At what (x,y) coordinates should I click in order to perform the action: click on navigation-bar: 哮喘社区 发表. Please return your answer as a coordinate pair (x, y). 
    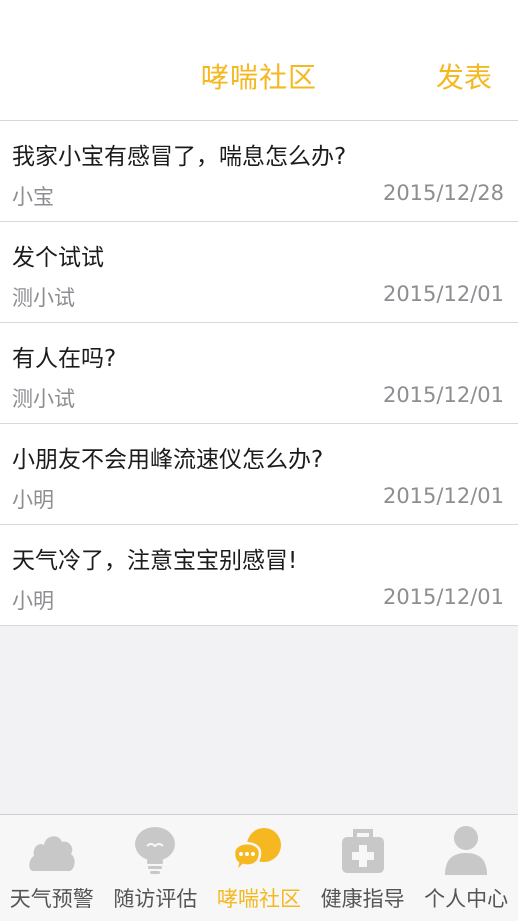
    Looking at the image, I should click on (259, 60).